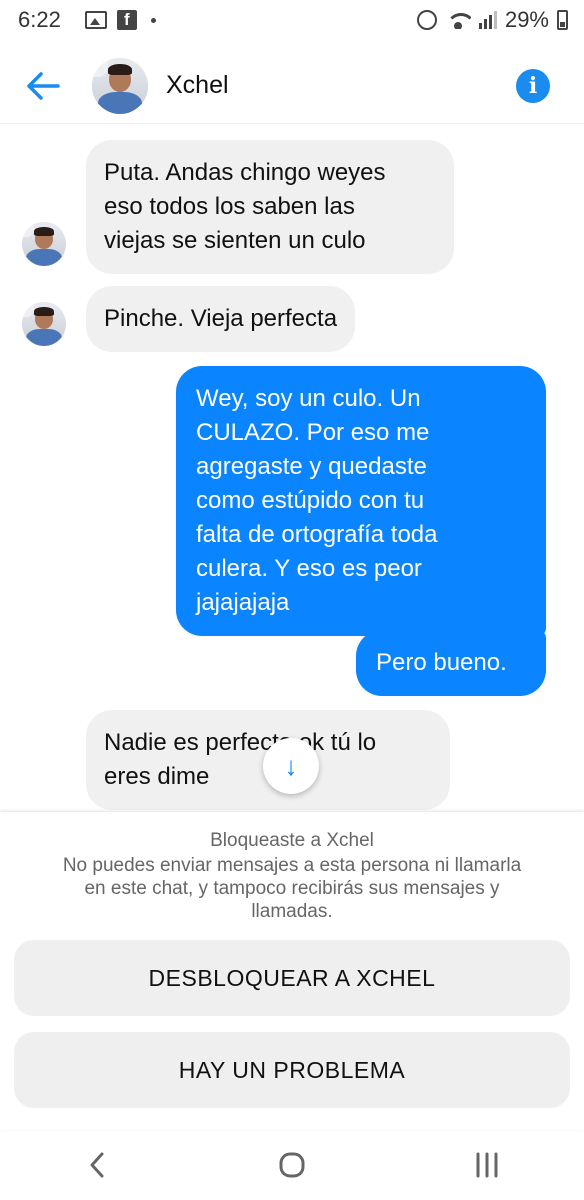  I want to click on message-line: jajajajaja, so click(243, 602).